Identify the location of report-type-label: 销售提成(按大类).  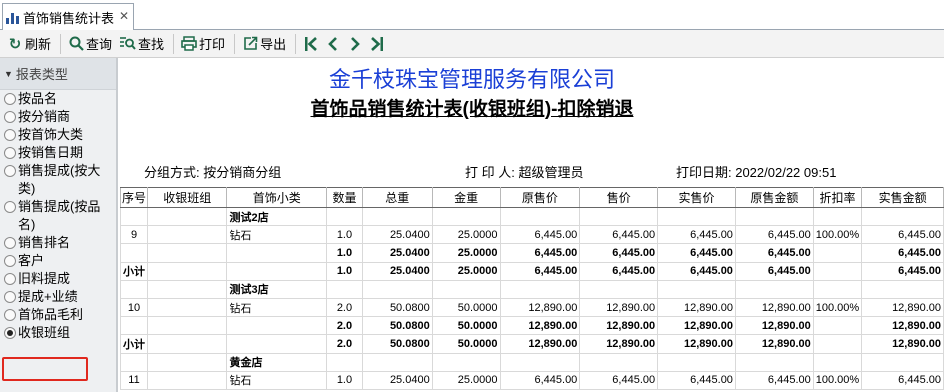
(59, 179).